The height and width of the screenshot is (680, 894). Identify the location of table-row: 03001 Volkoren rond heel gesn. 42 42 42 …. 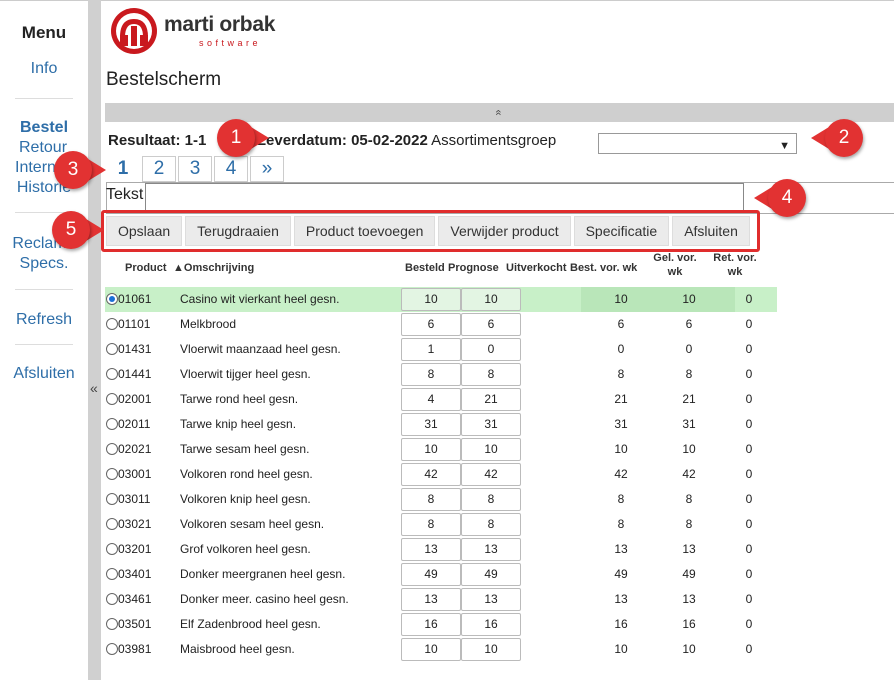
(441, 474).